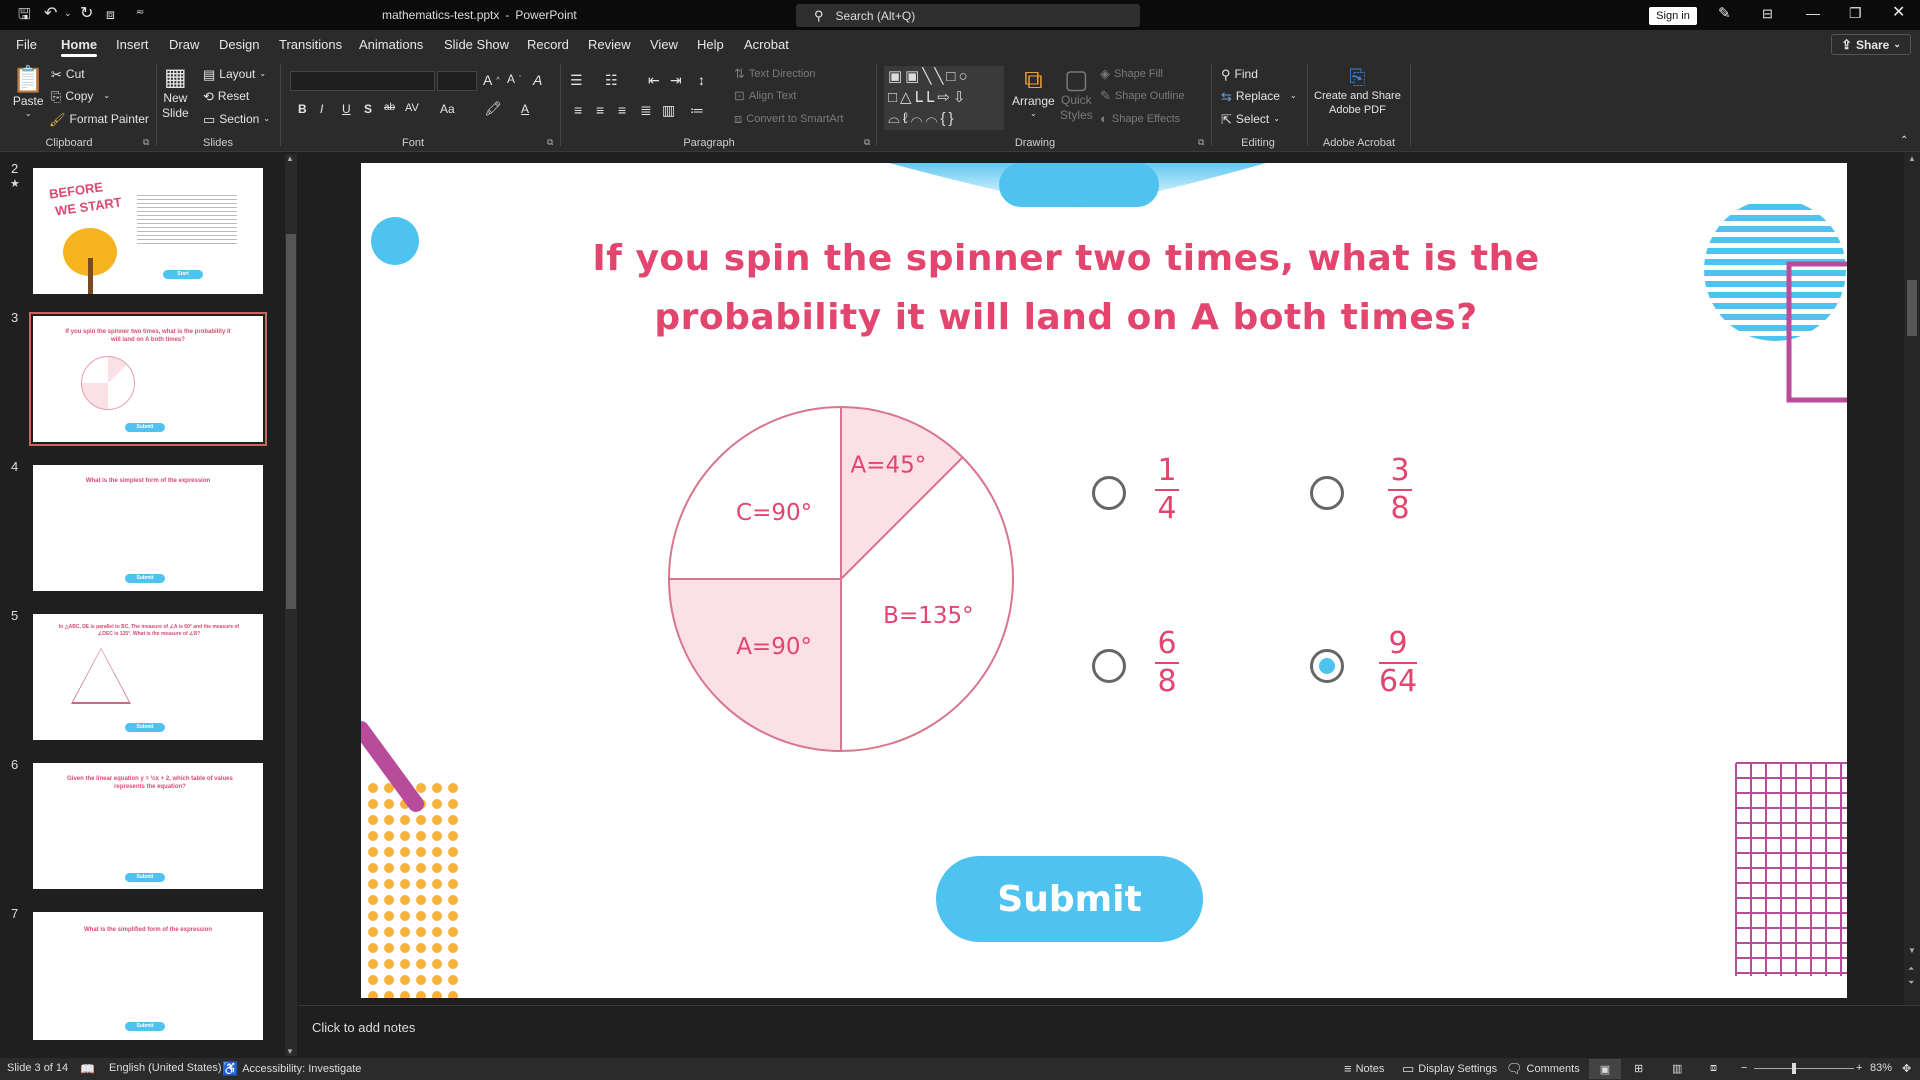 The width and height of the screenshot is (1920, 1080). What do you see at coordinates (1906, 1068) in the screenshot?
I see `fit-to-window-icon: ✥` at bounding box center [1906, 1068].